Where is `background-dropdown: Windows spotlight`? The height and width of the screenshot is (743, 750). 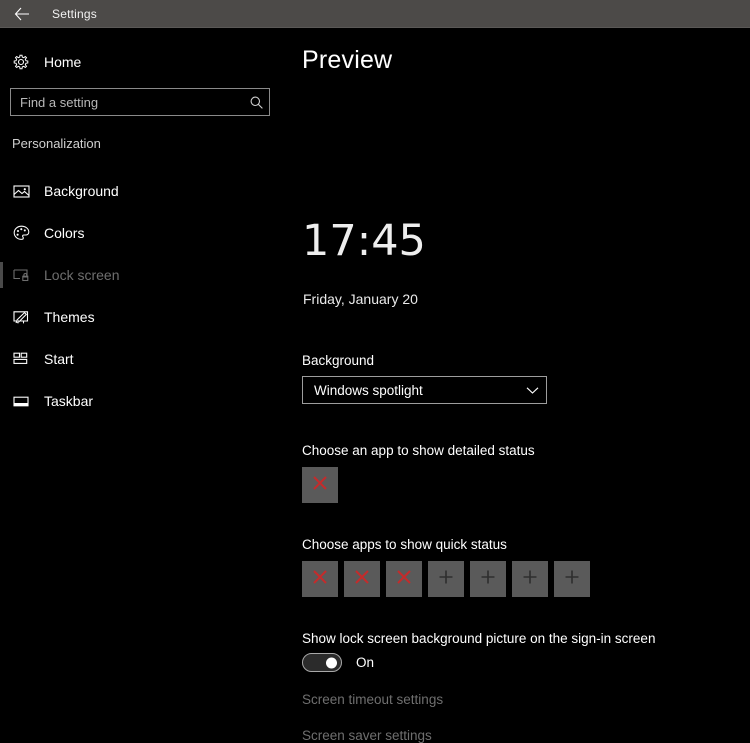
background-dropdown: Windows spotlight is located at coordinates (424, 390).